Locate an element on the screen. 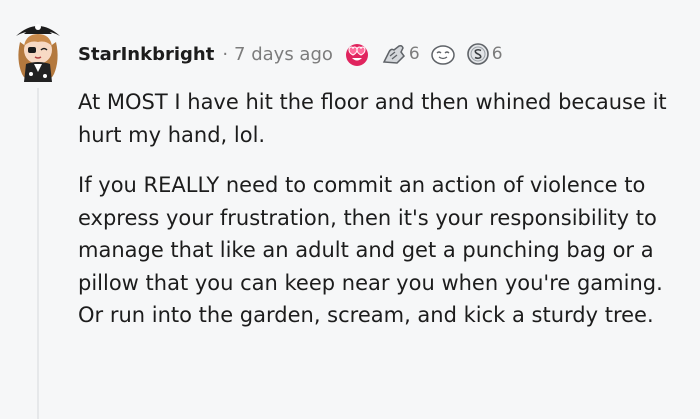  heart-eyes-award-icon is located at coordinates (356, 55).